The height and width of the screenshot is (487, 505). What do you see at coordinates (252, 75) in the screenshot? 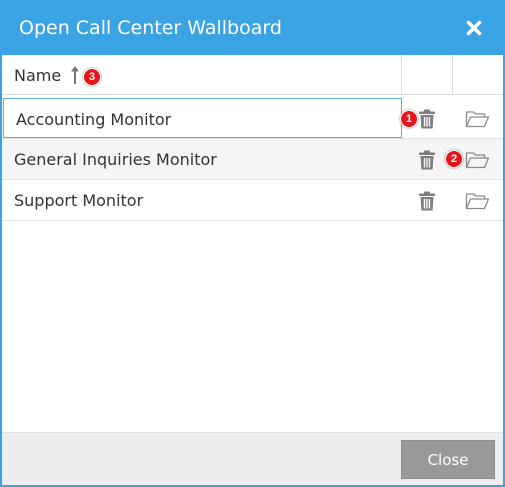
I see `table-header: Name` at bounding box center [252, 75].